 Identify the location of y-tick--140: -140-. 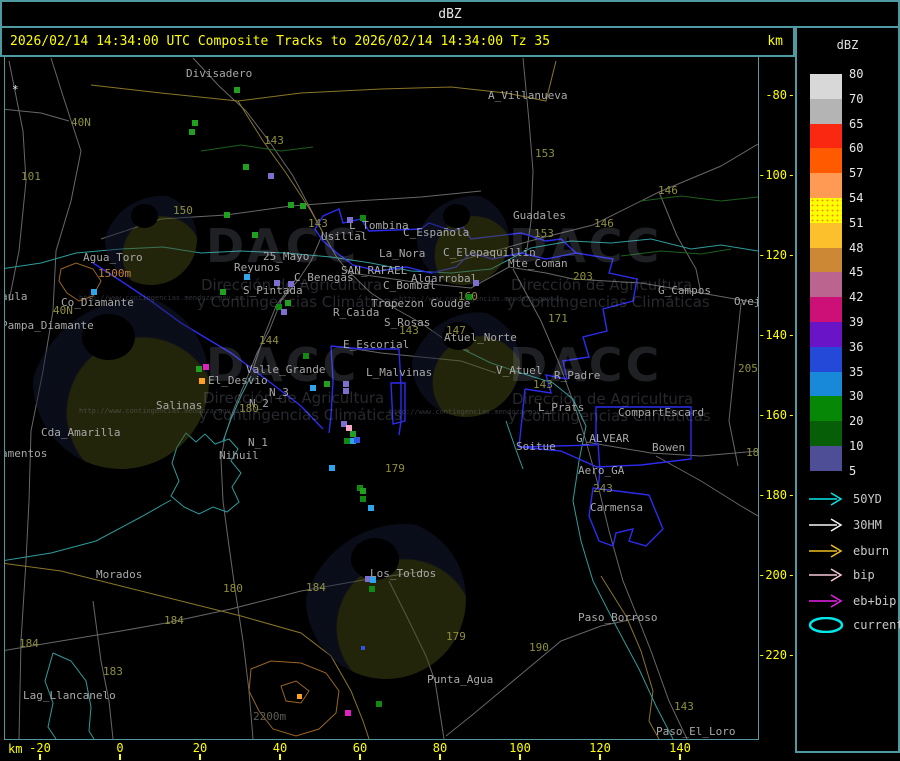
(776, 335).